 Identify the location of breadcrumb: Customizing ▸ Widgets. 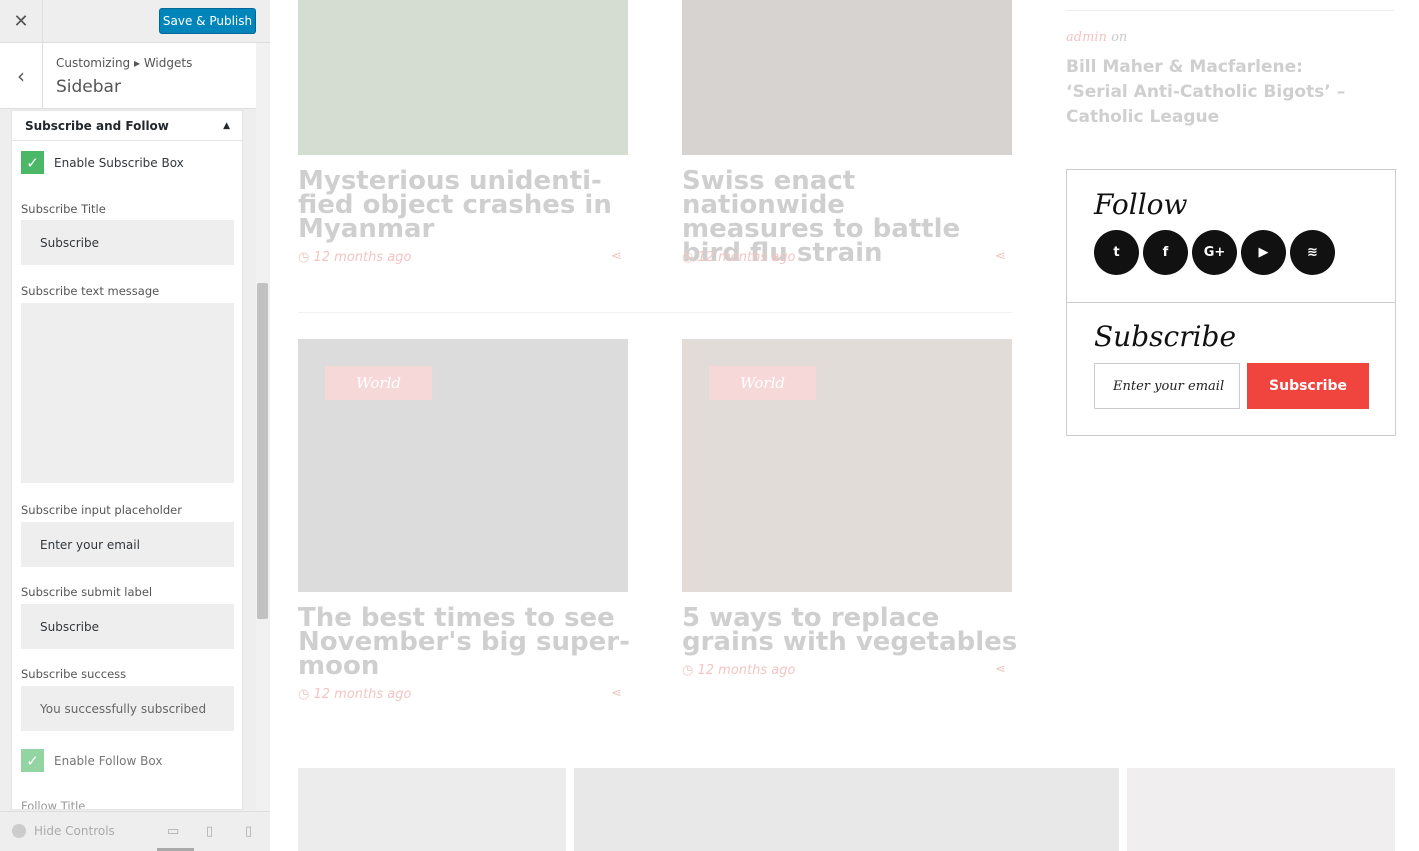
(124, 63).